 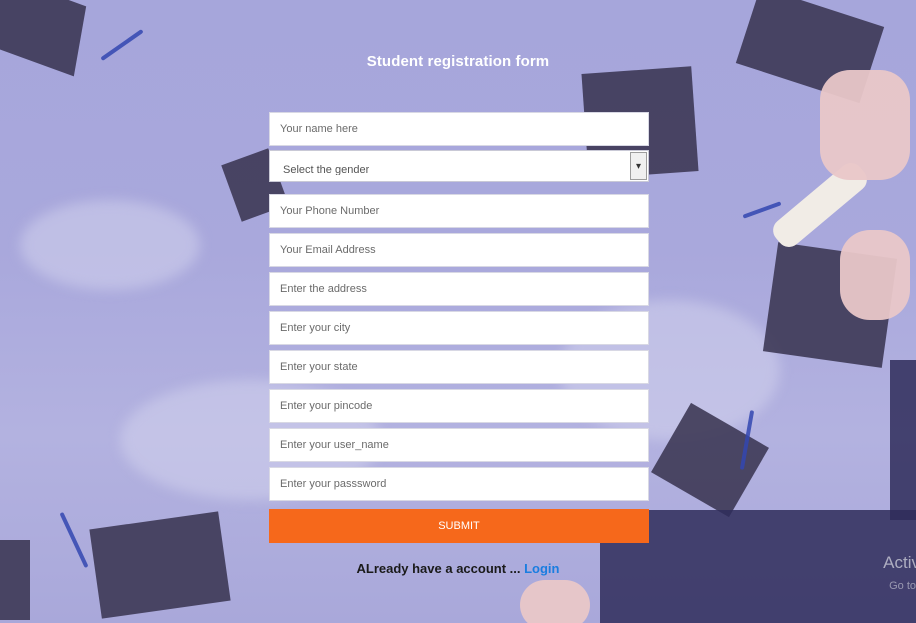 What do you see at coordinates (903, 440) in the screenshot?
I see `gown-shape` at bounding box center [903, 440].